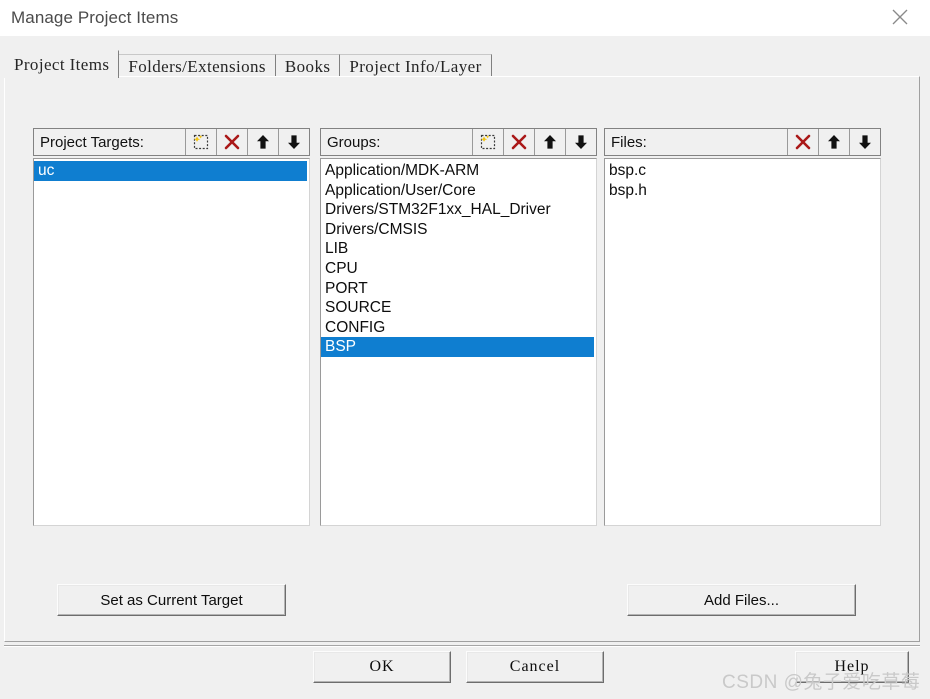  I want to click on set-as-current-target-label: Set as Current Target, so click(171, 600).